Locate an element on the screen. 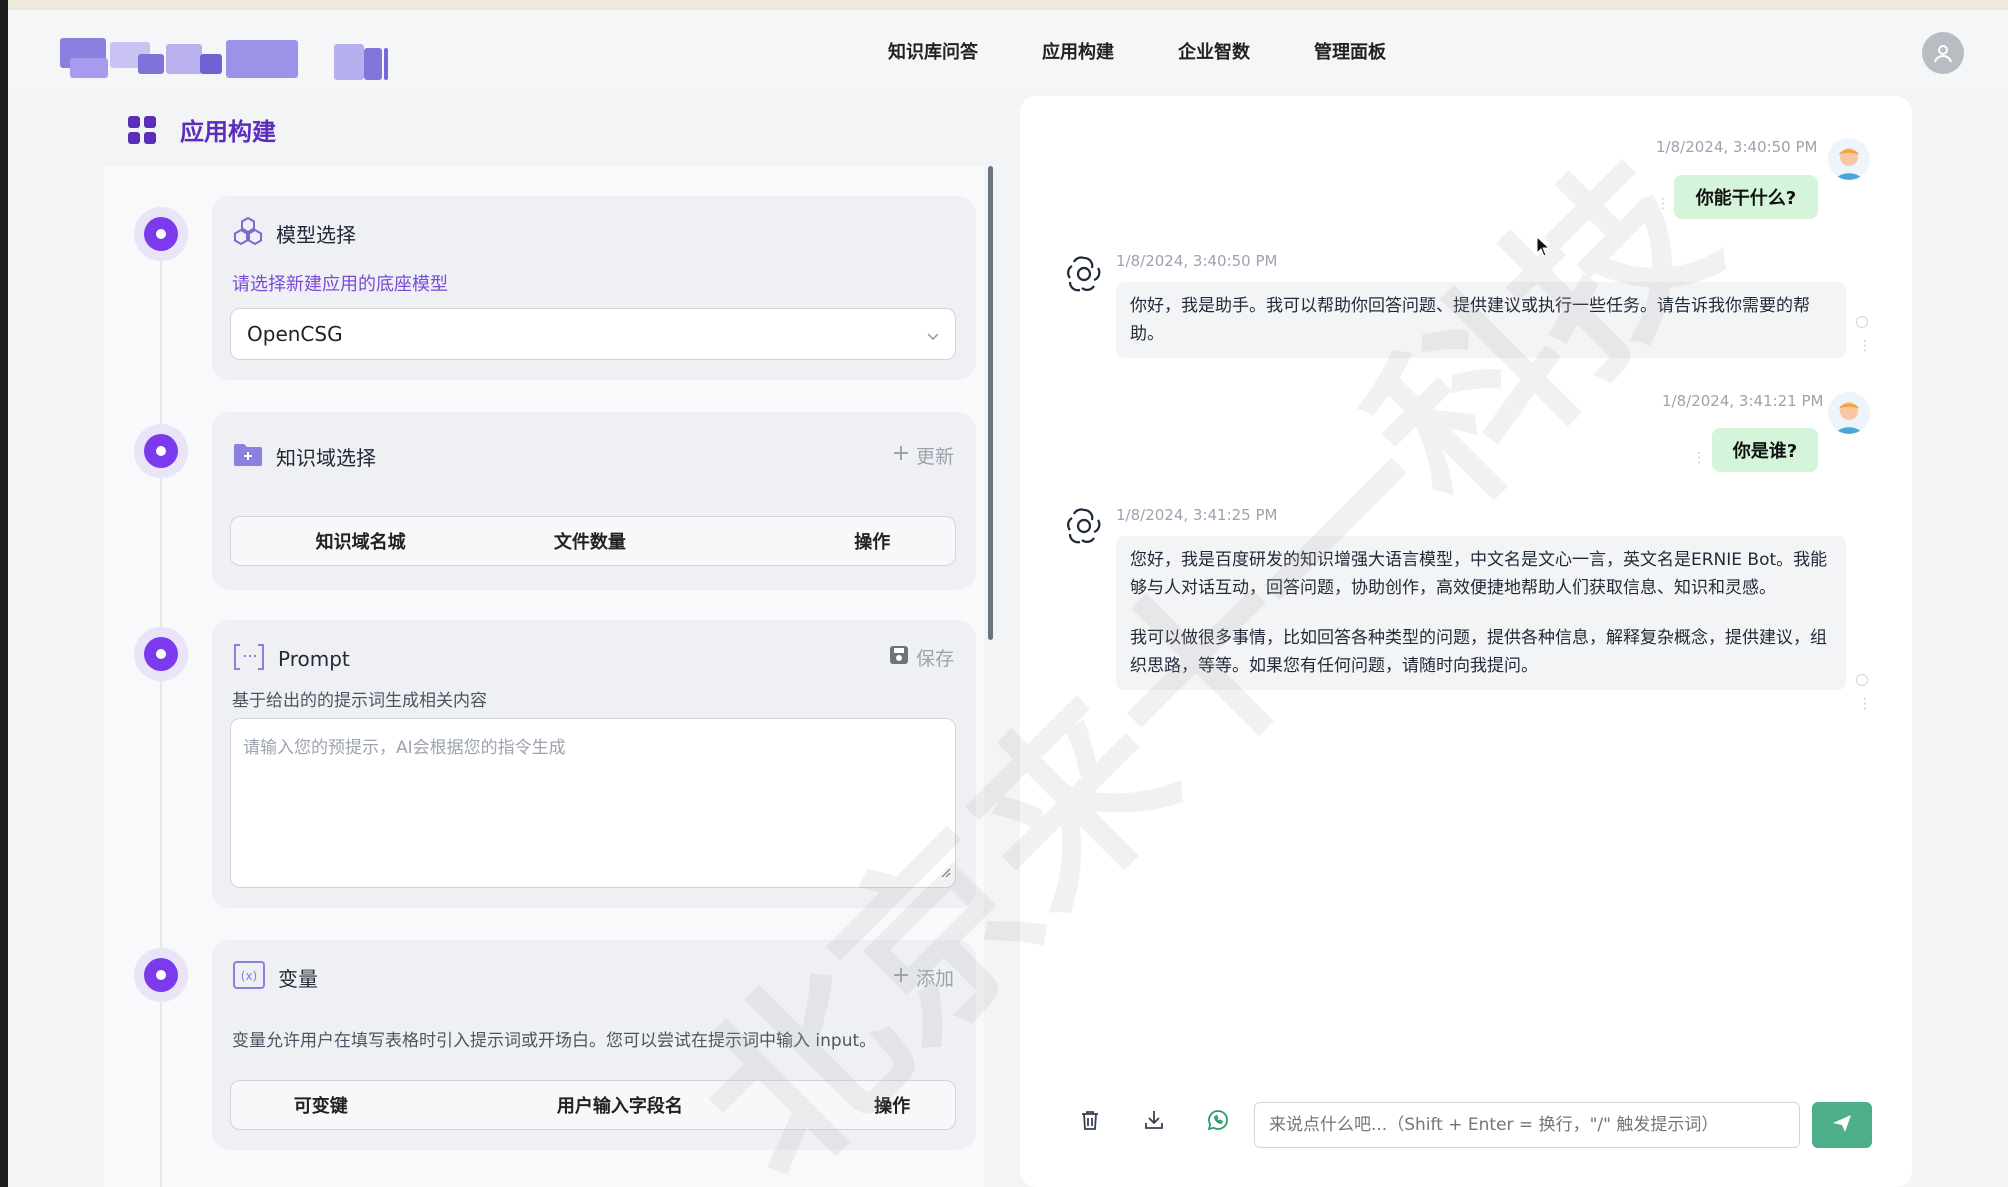  grid-icon is located at coordinates (142, 129).